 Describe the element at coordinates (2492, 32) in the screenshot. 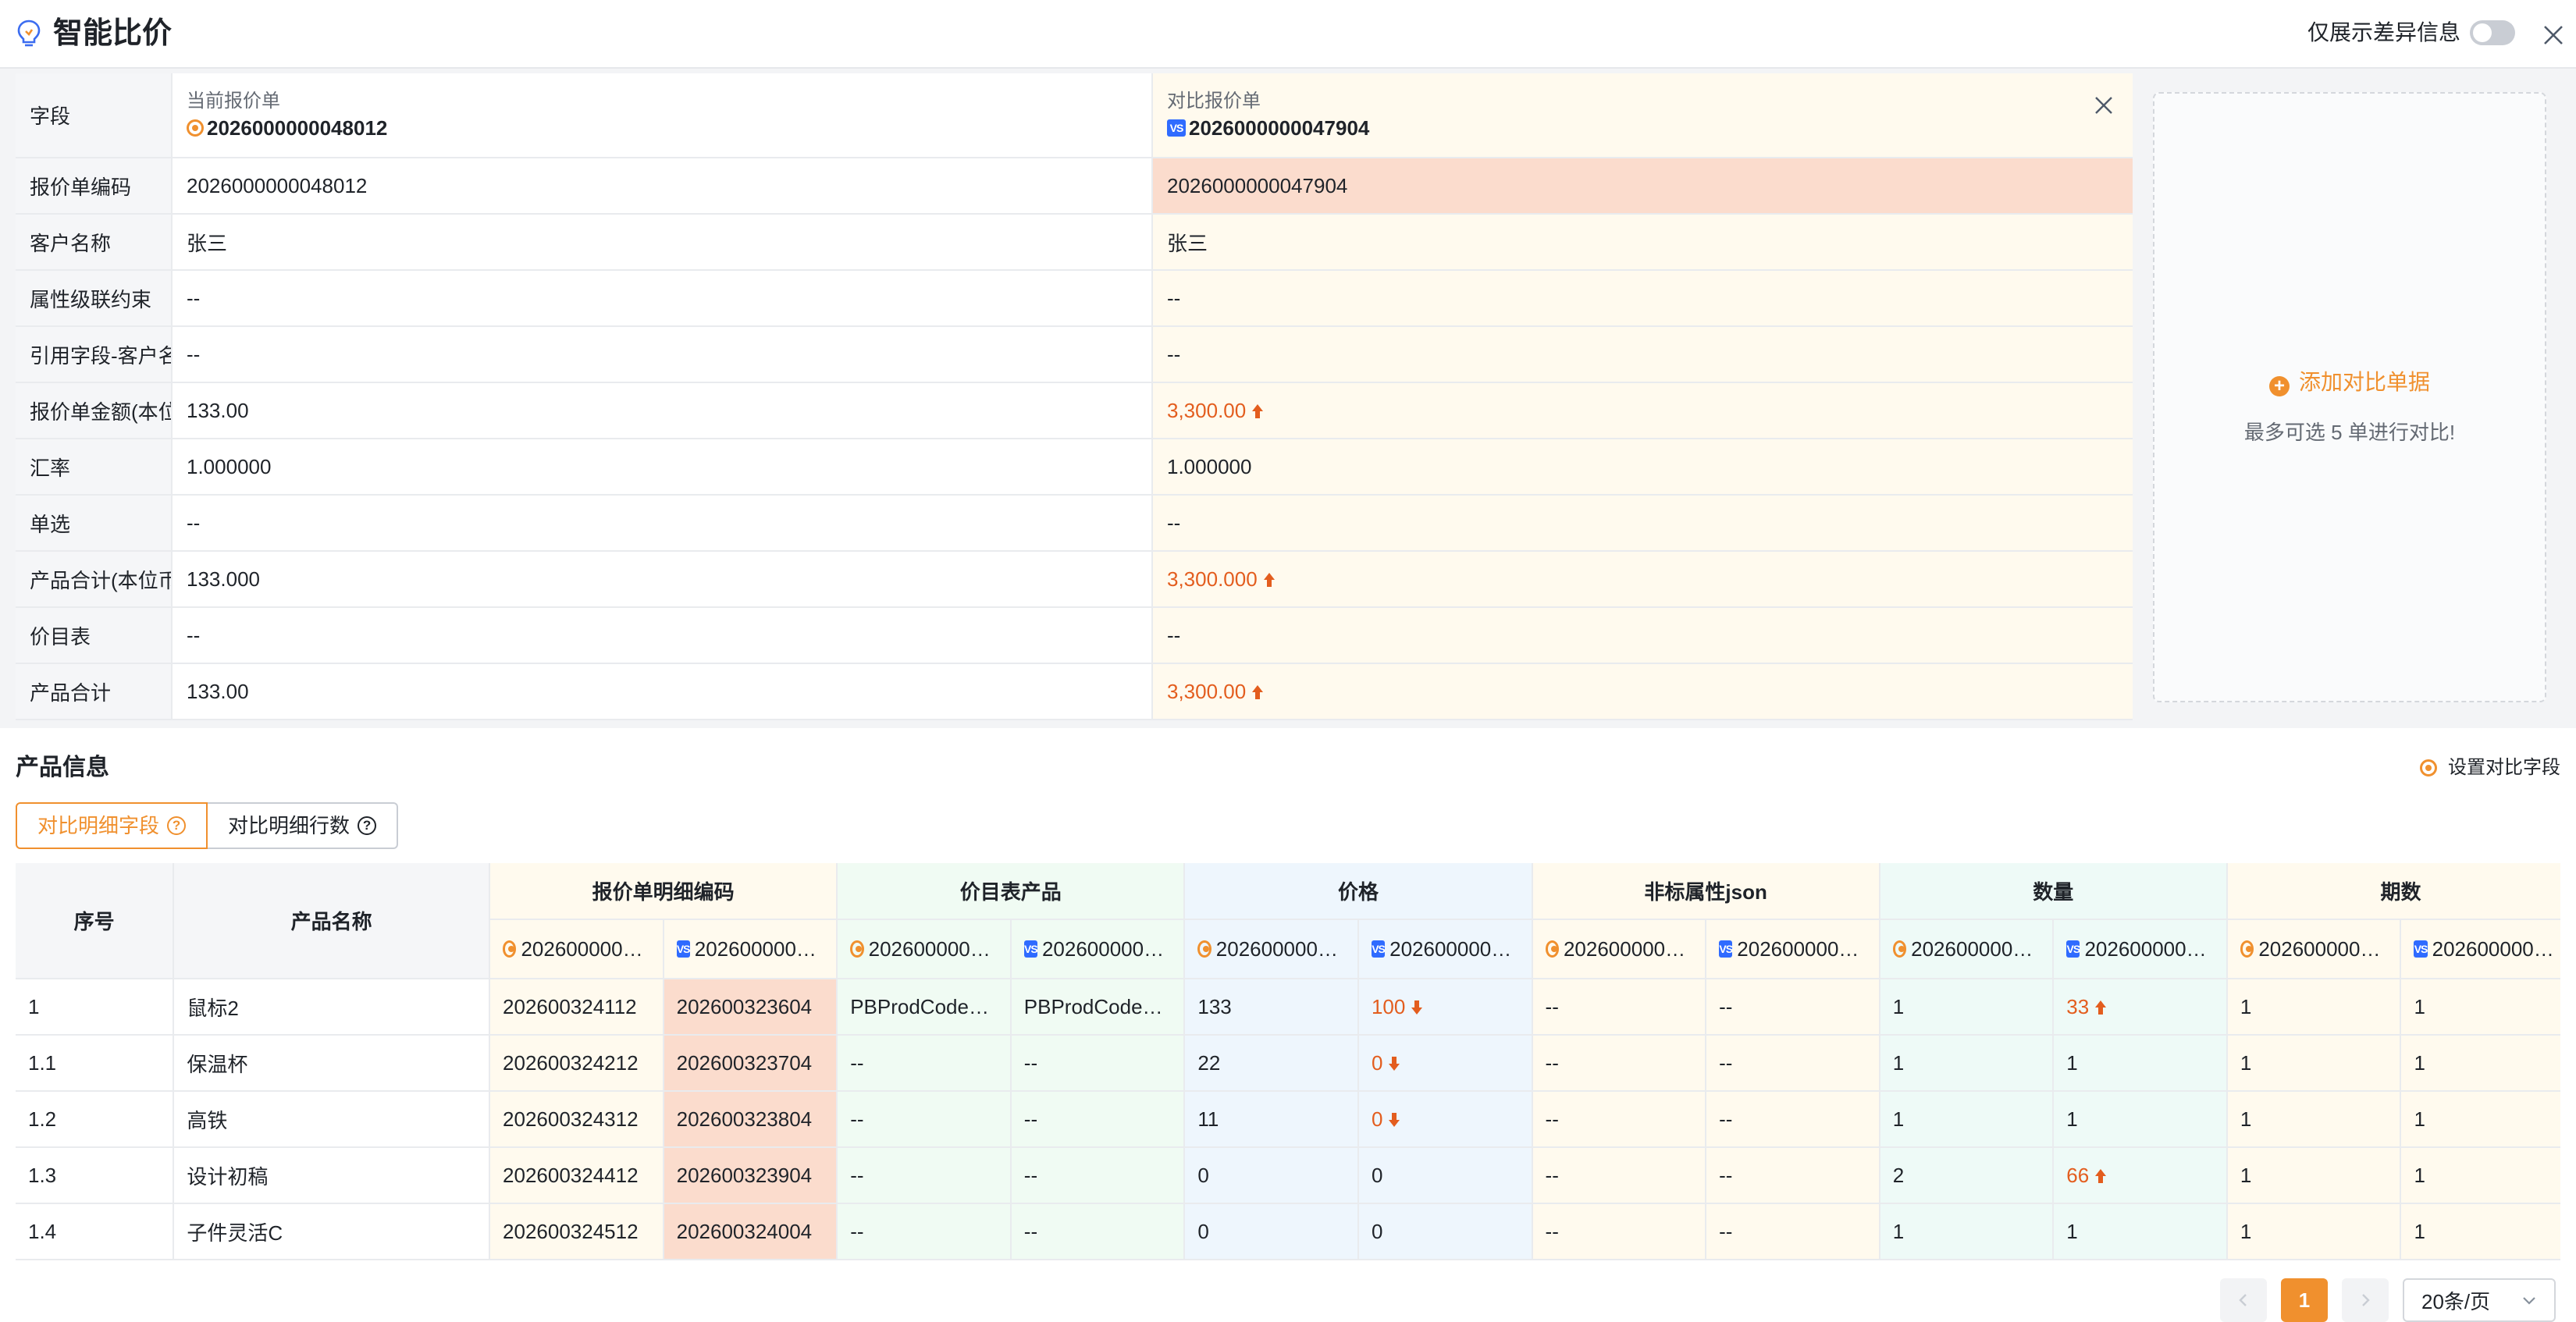

I see `diff-only-toggle` at that location.